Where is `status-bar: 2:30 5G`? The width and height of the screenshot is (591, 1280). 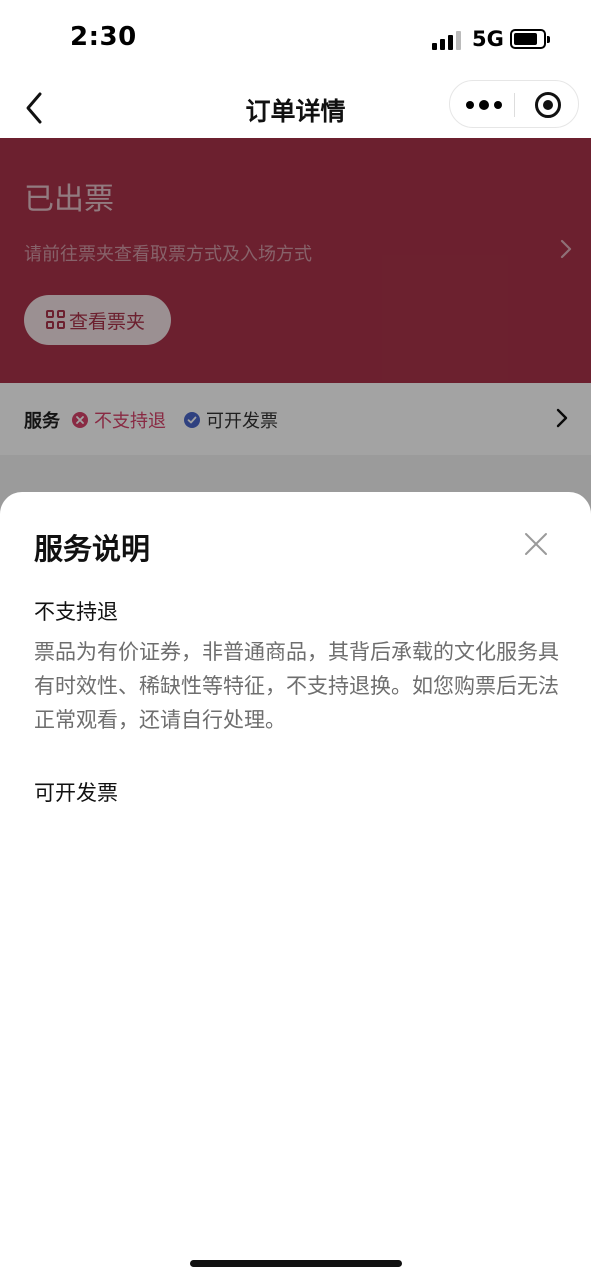 status-bar: 2:30 5G is located at coordinates (295, 40).